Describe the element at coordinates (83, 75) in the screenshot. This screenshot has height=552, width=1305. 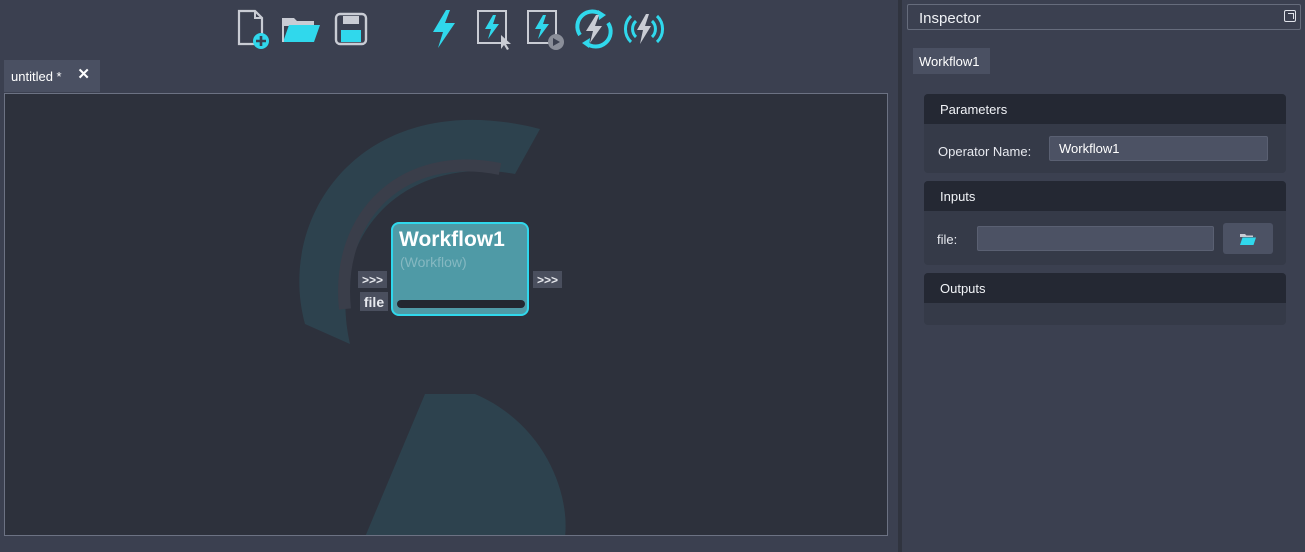
I see `close-icon: ✕` at that location.